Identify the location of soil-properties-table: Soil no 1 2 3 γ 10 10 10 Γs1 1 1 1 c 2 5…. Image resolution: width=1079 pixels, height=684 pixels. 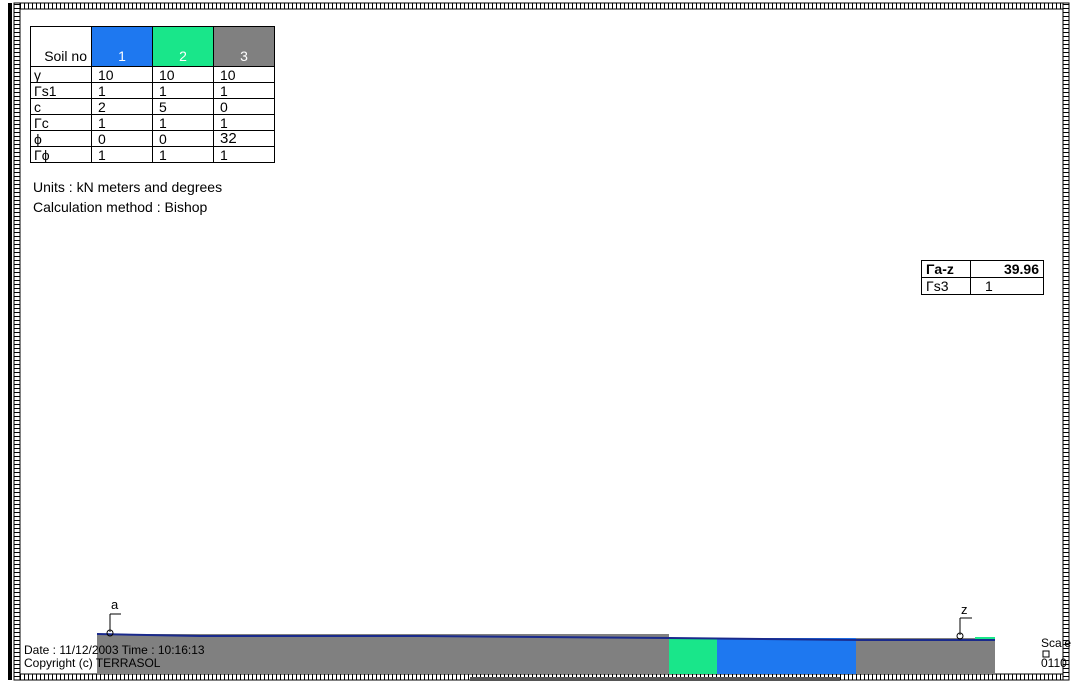
(152, 94).